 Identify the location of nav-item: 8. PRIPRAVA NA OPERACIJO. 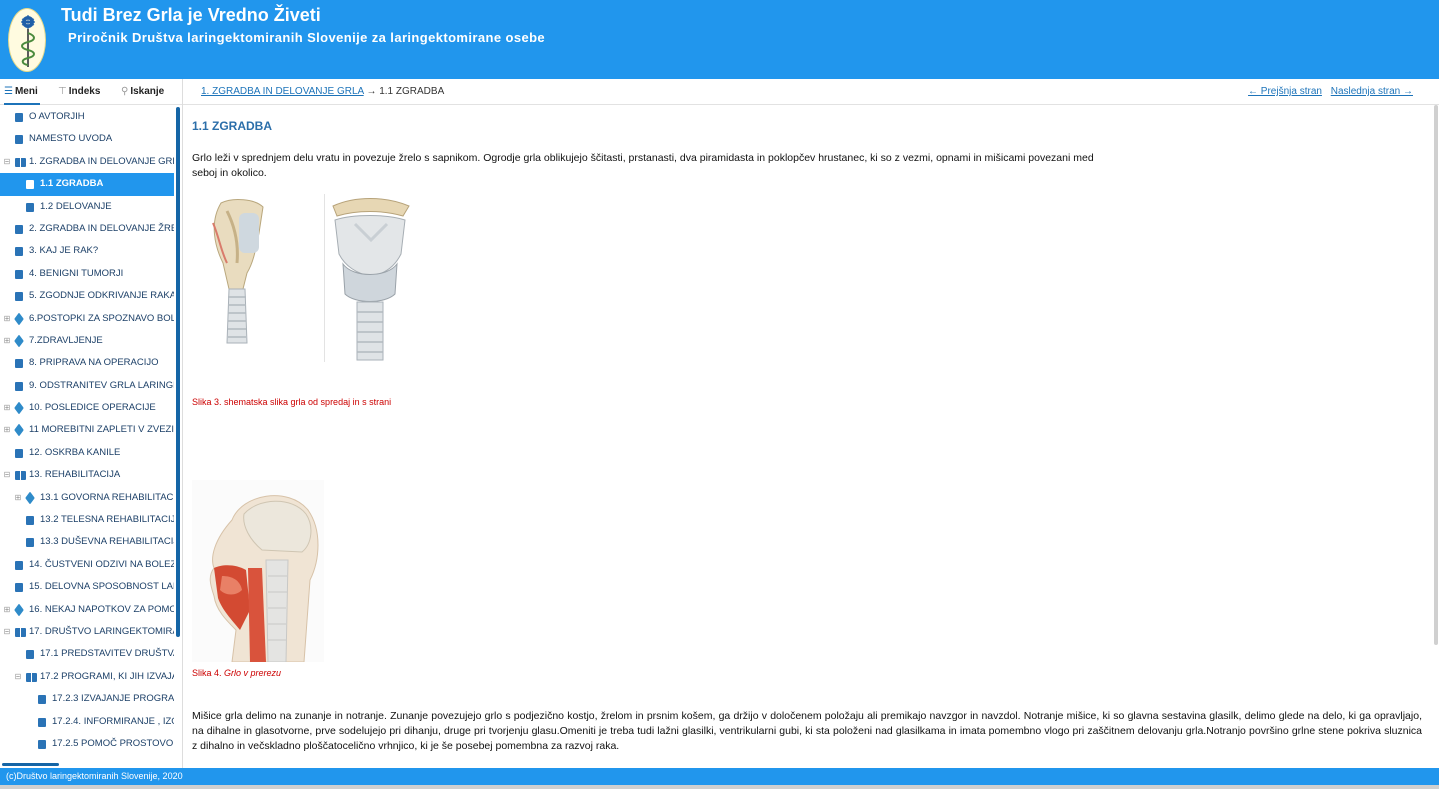
(87, 363).